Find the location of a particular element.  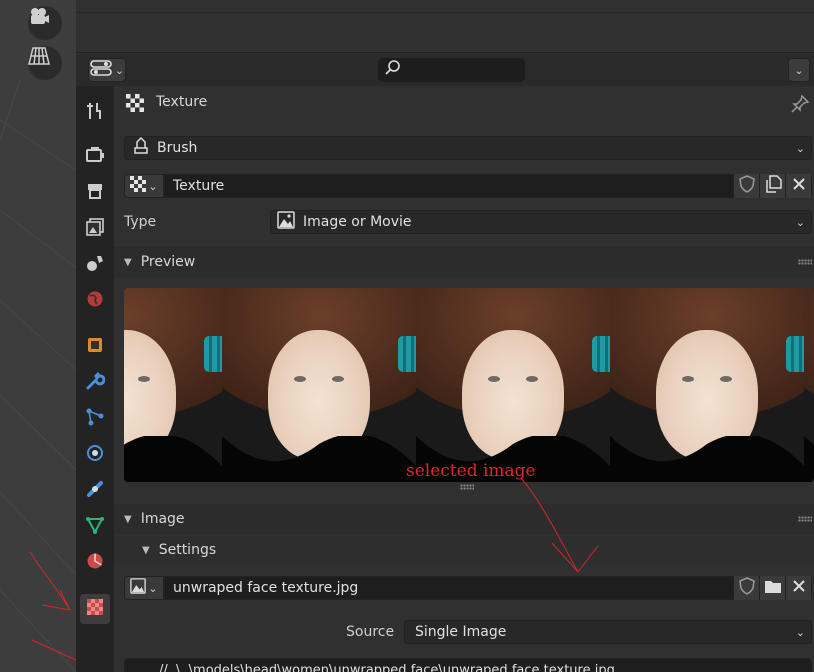

unlink-texture-button is located at coordinates (798, 186).